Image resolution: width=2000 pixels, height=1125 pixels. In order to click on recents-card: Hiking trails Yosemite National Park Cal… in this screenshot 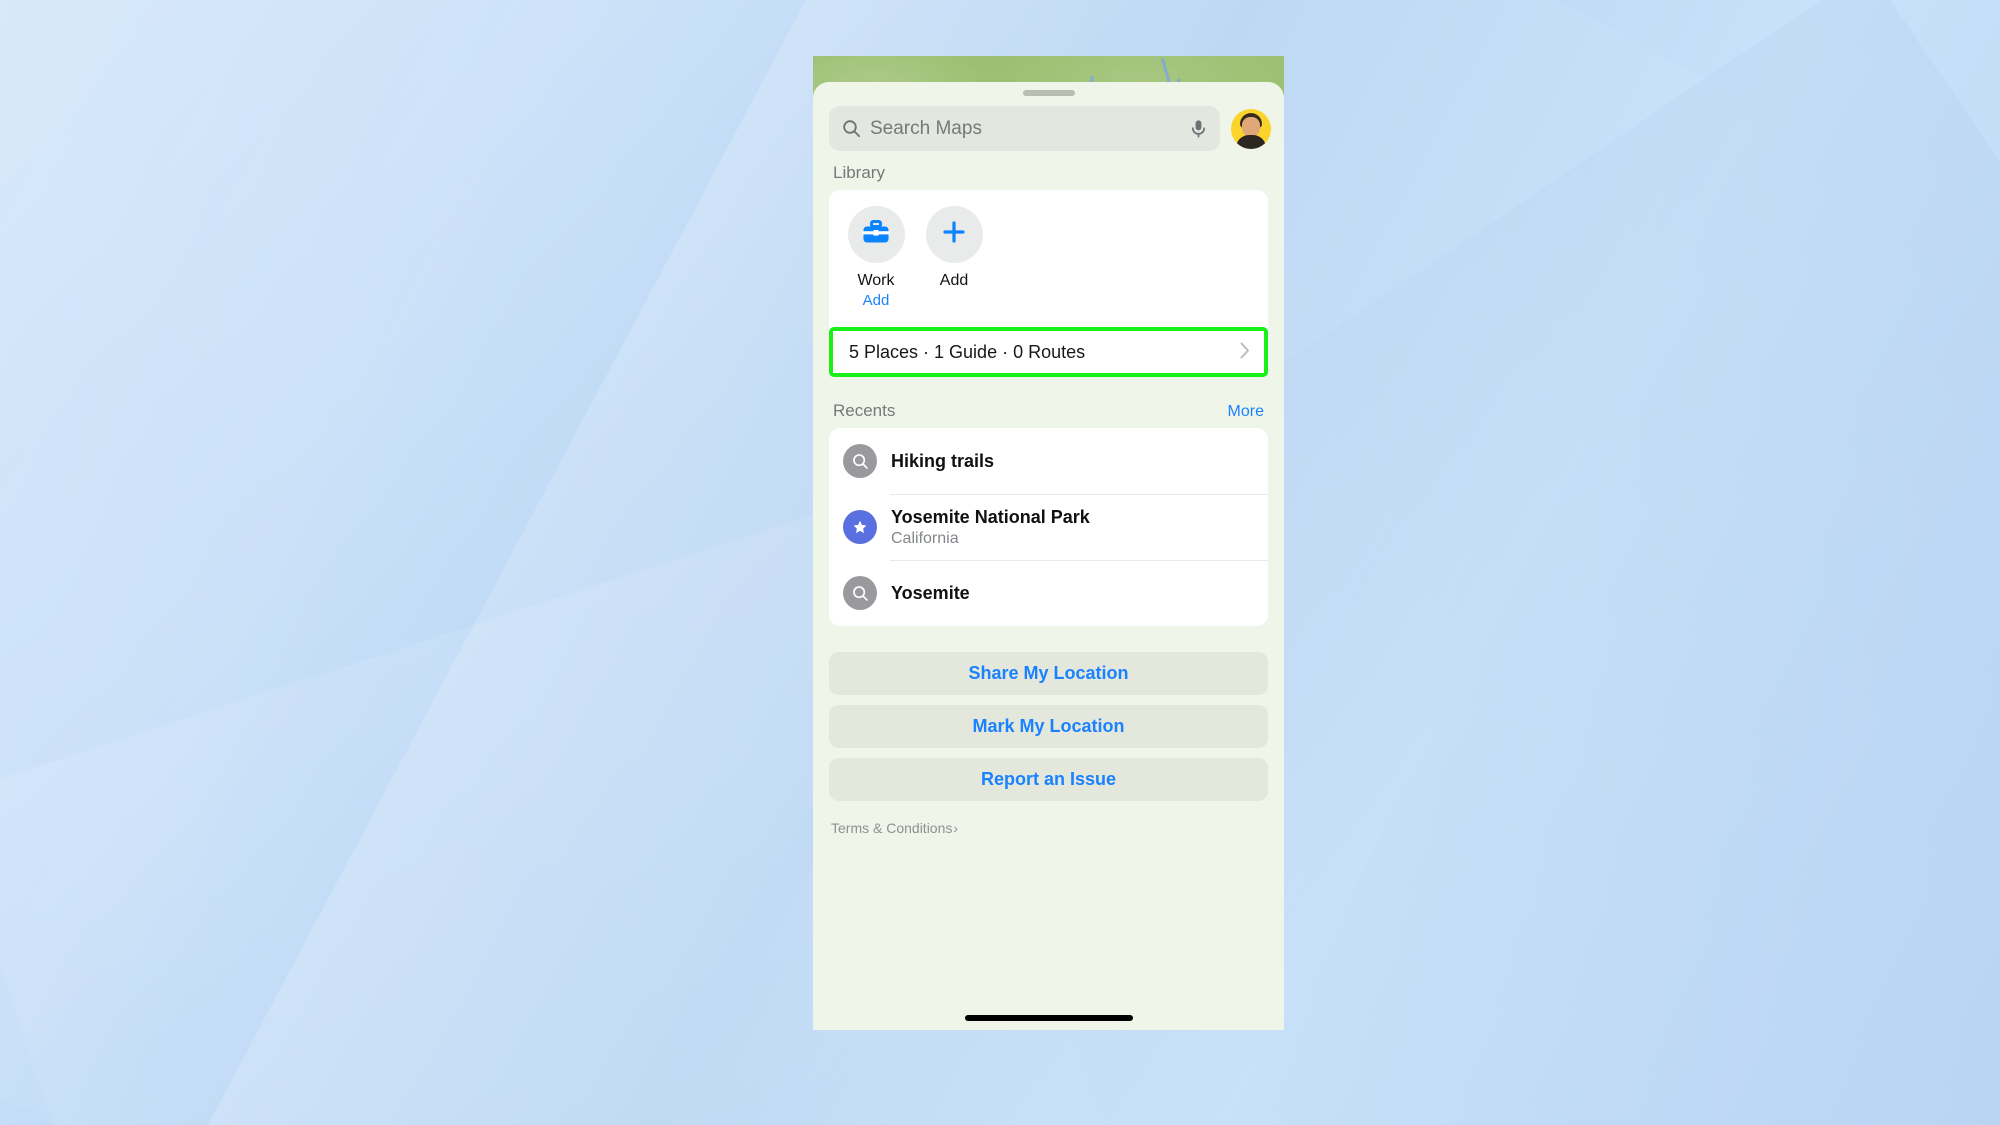, I will do `click(1048, 527)`.